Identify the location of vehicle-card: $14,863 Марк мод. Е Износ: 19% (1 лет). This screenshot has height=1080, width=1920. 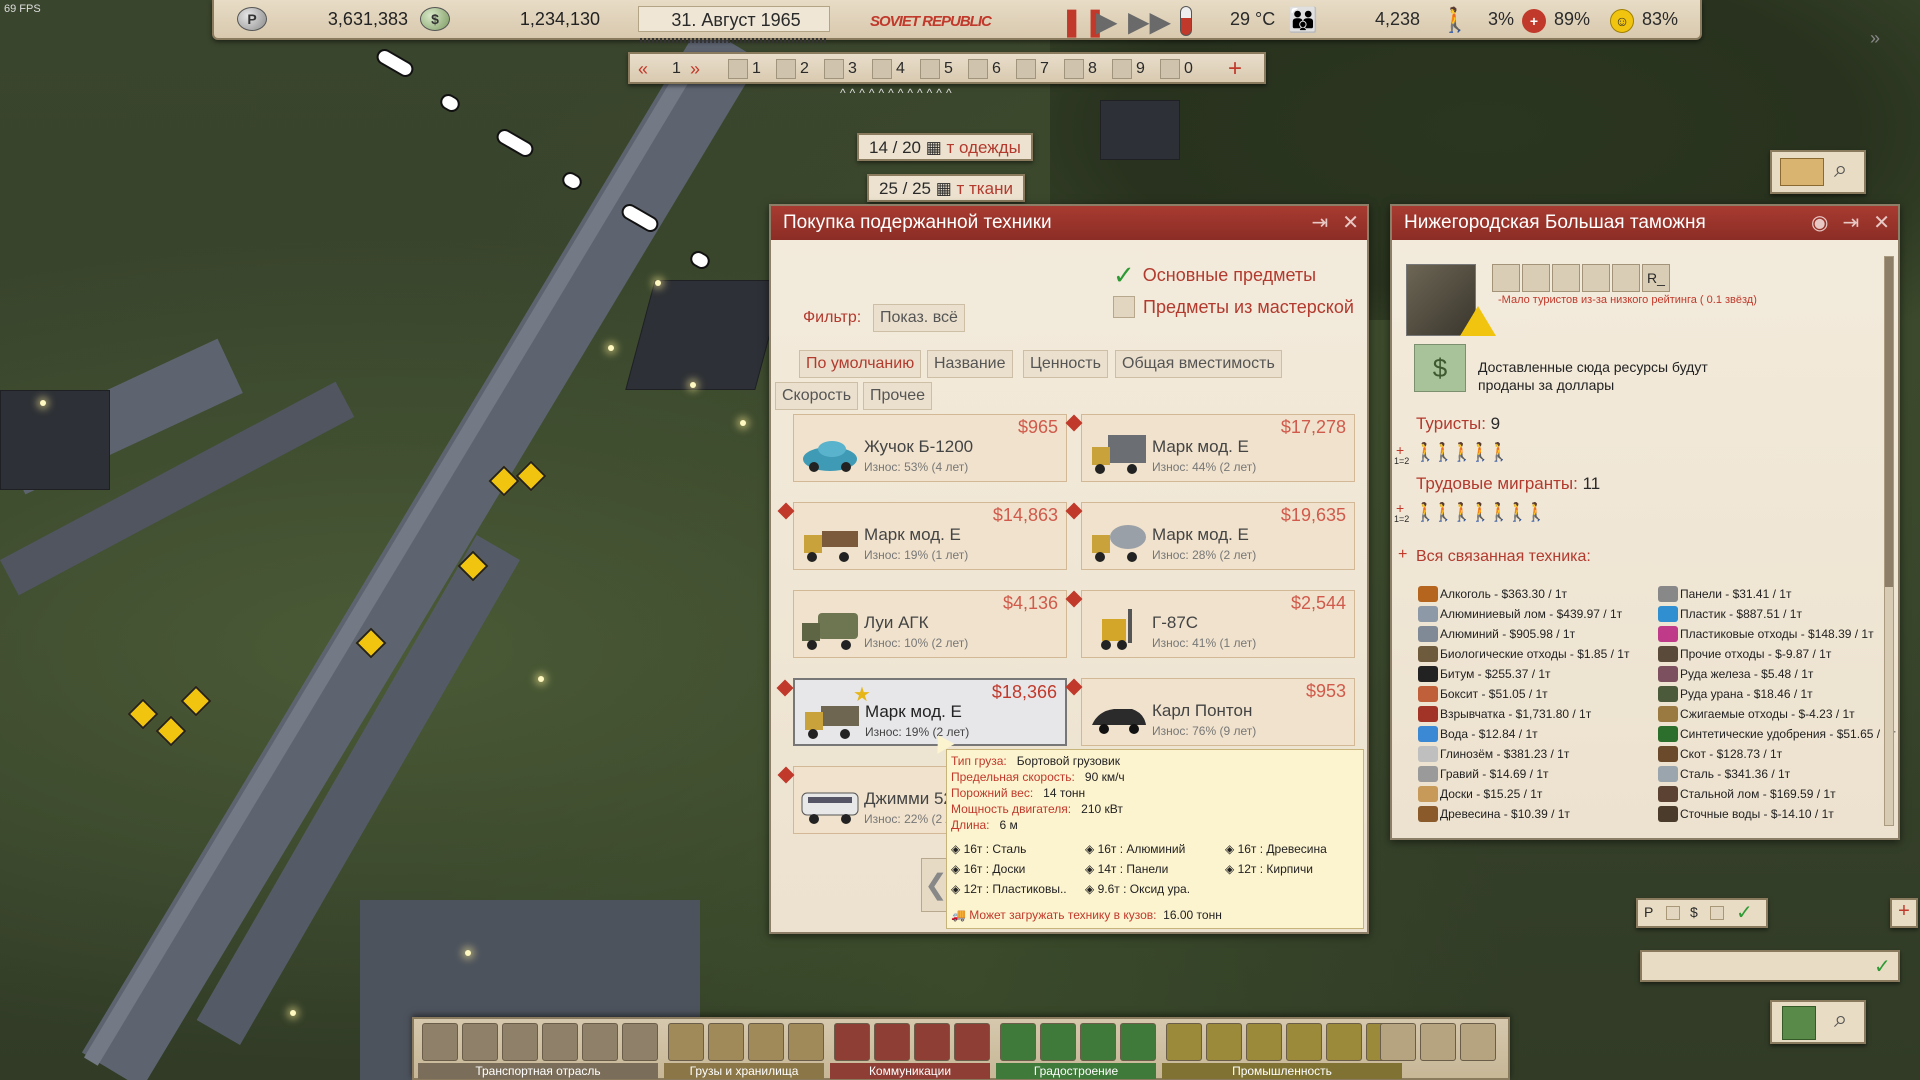
(922, 536).